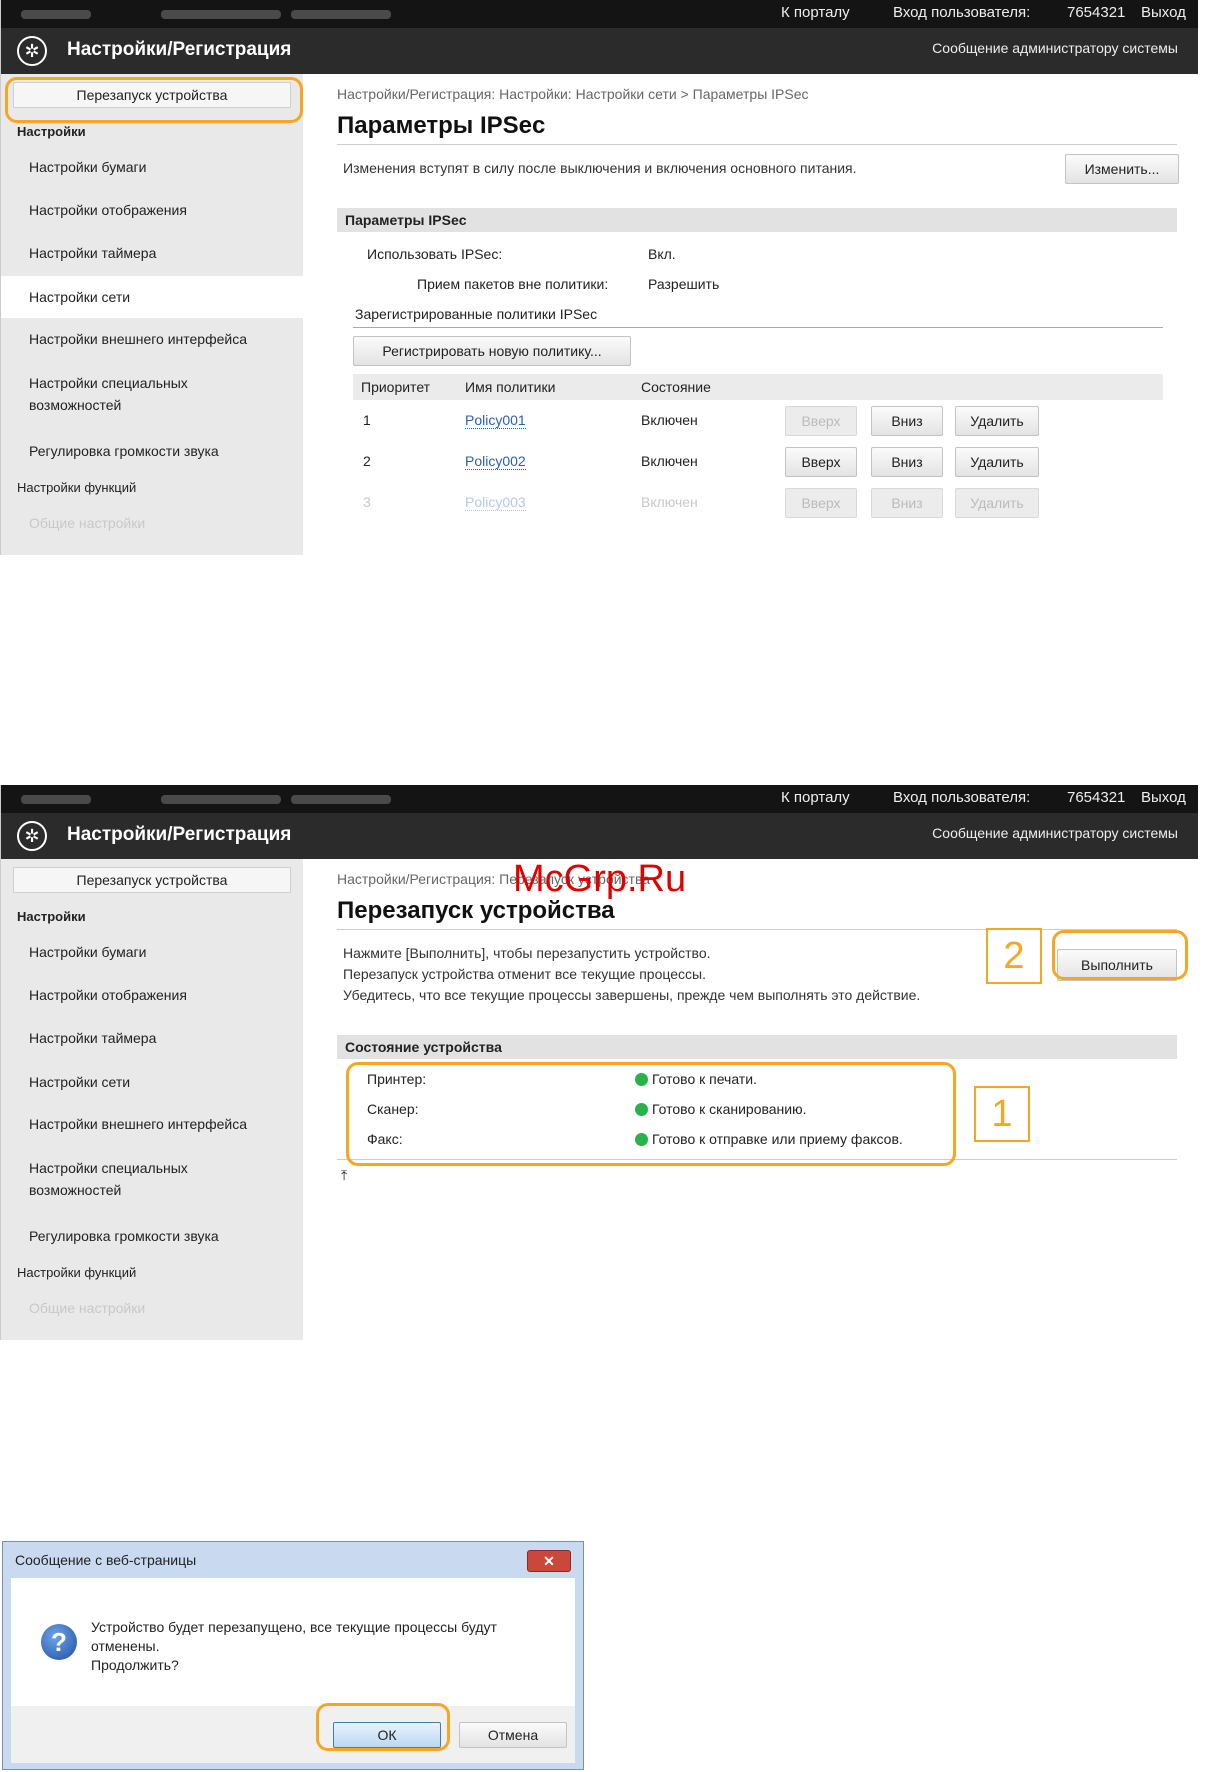 Image resolution: width=1213 pixels, height=1772 pixels. Describe the element at coordinates (495, 502) in the screenshot. I see `policy-link: Policy003` at that location.